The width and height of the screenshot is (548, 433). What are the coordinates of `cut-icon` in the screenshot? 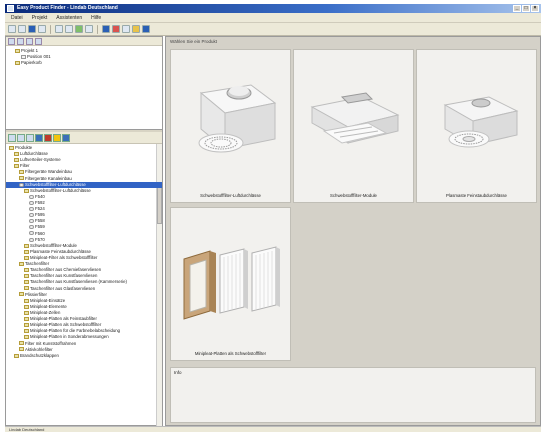 It's located at (59, 29).